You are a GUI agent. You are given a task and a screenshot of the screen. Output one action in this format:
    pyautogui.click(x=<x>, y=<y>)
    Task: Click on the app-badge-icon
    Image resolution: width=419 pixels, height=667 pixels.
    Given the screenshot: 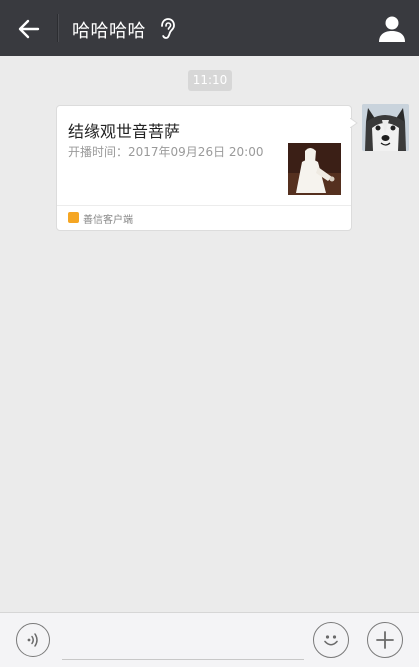 What is the action you would take?
    pyautogui.click(x=73, y=217)
    